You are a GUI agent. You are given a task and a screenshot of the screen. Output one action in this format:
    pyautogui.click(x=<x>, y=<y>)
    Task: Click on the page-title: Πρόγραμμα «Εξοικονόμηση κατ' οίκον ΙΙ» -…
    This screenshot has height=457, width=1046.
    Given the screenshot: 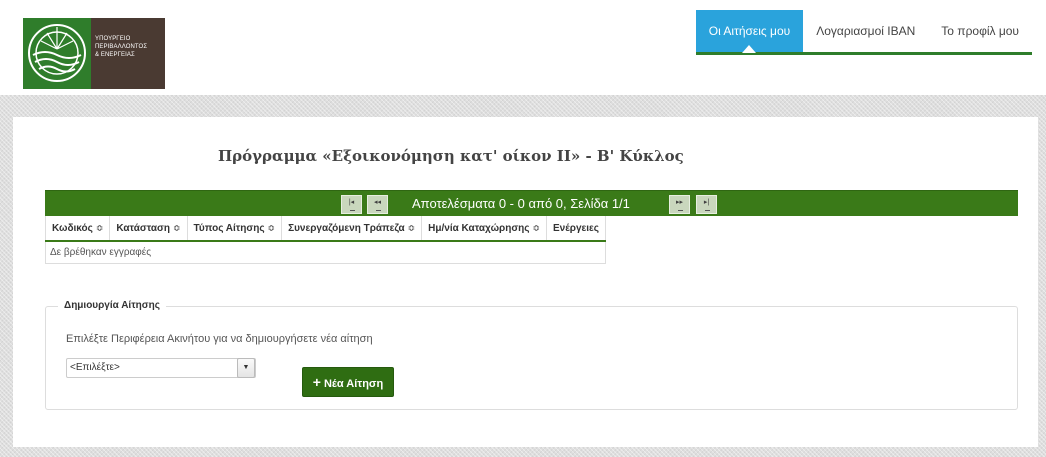 What is the action you would take?
    pyautogui.click(x=451, y=156)
    